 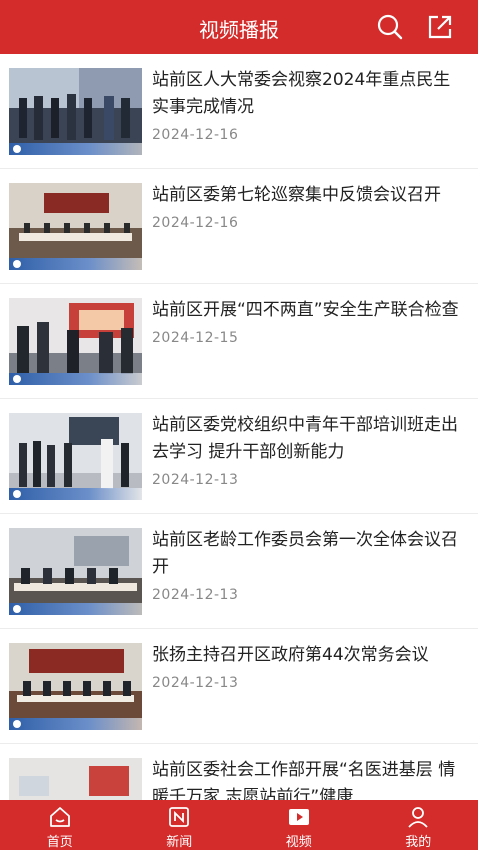 What do you see at coordinates (305, 310) in the screenshot?
I see `news-title: 站前区开展“四不两直”安全生产联合检查` at bounding box center [305, 310].